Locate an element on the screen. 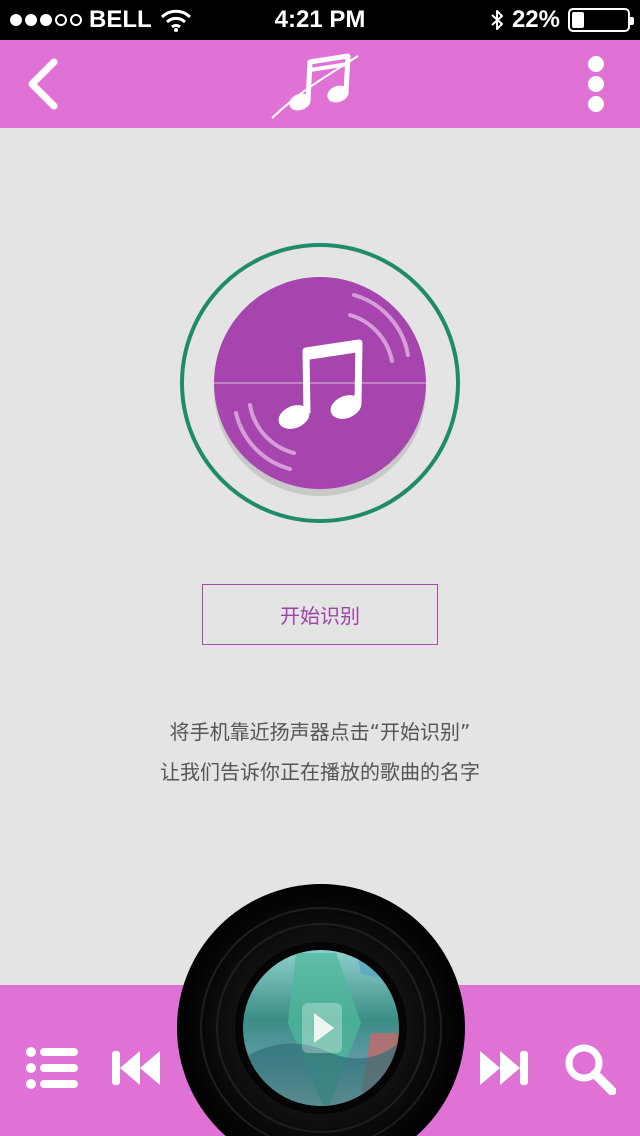 The width and height of the screenshot is (640, 1136). status-right: 22% is located at coordinates (562, 20).